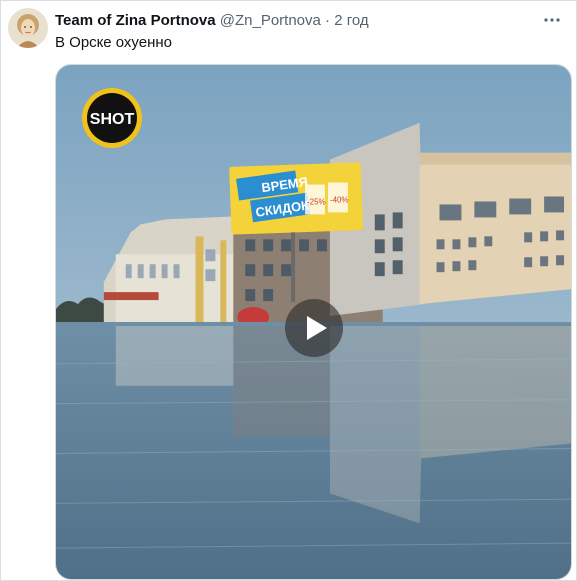  What do you see at coordinates (552, 23) in the screenshot?
I see `more-icon` at bounding box center [552, 23].